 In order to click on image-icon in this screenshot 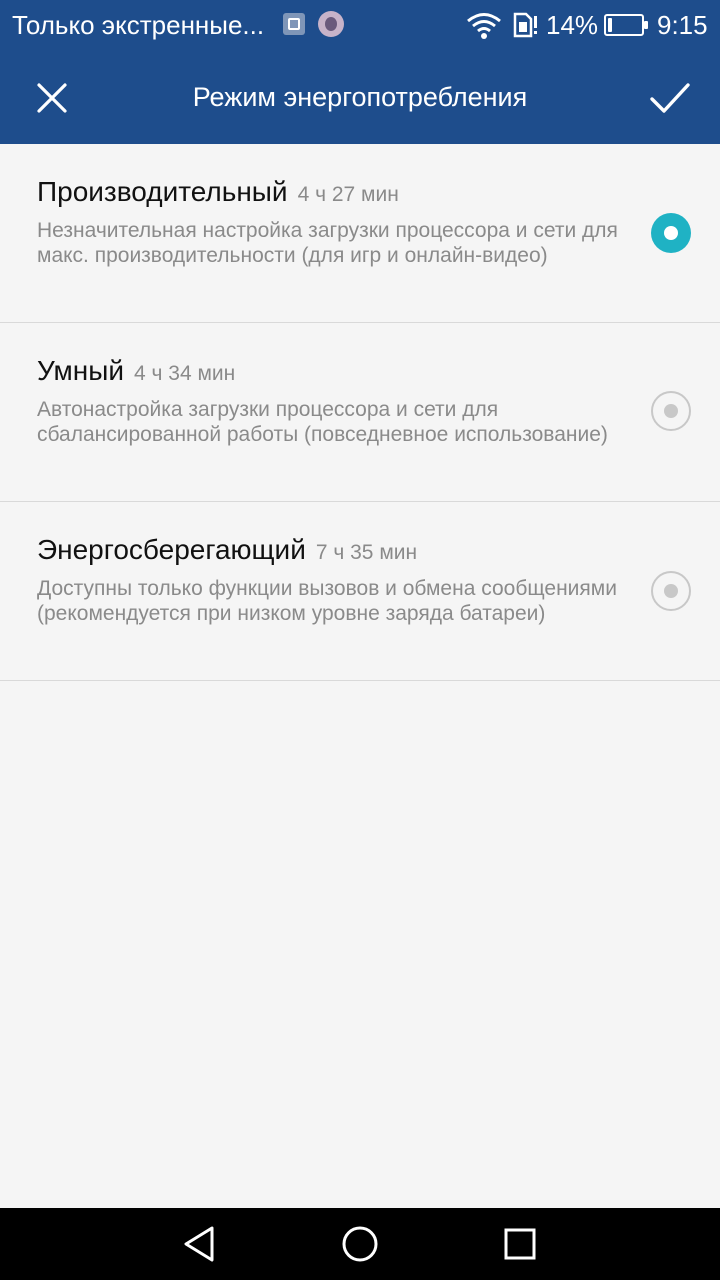, I will do `click(294, 24)`.